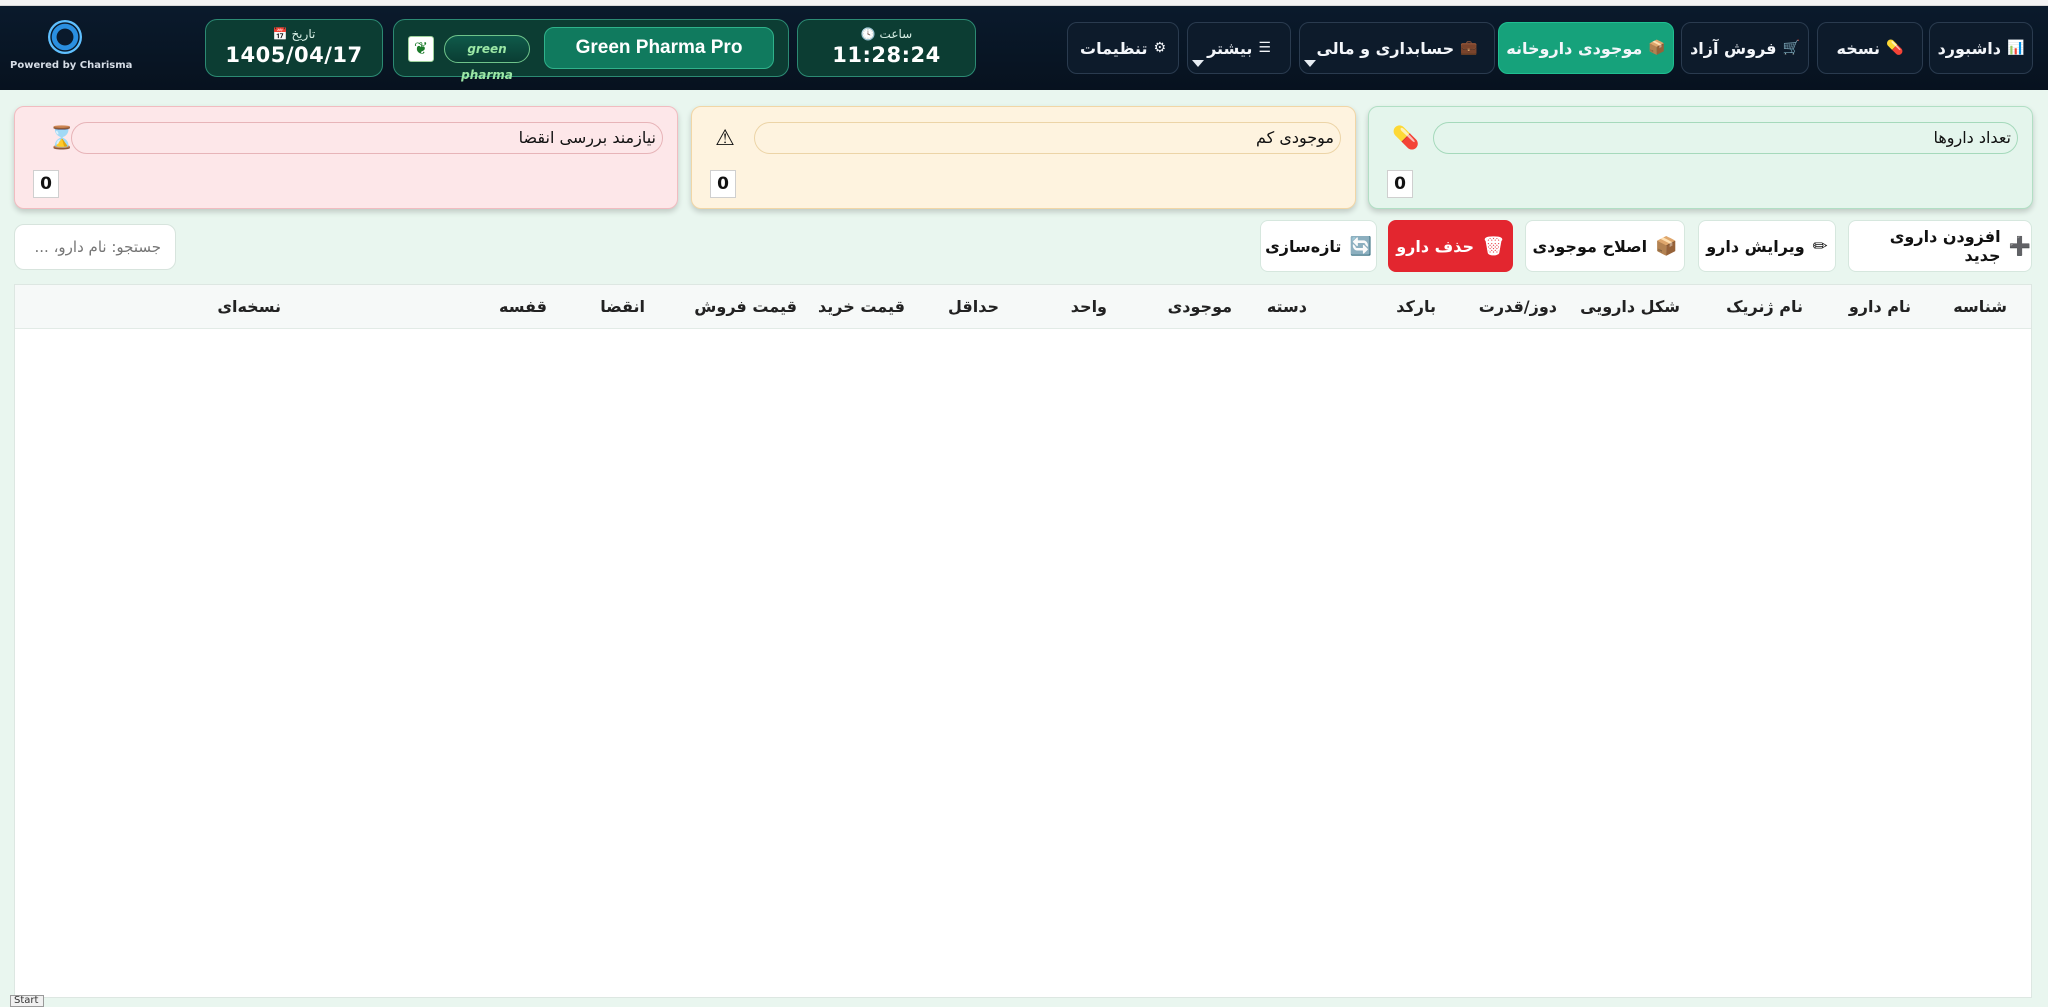 This screenshot has width=2048, height=1007. Describe the element at coordinates (1360, 246) in the screenshot. I see `refresh-icon: 🔄` at that location.